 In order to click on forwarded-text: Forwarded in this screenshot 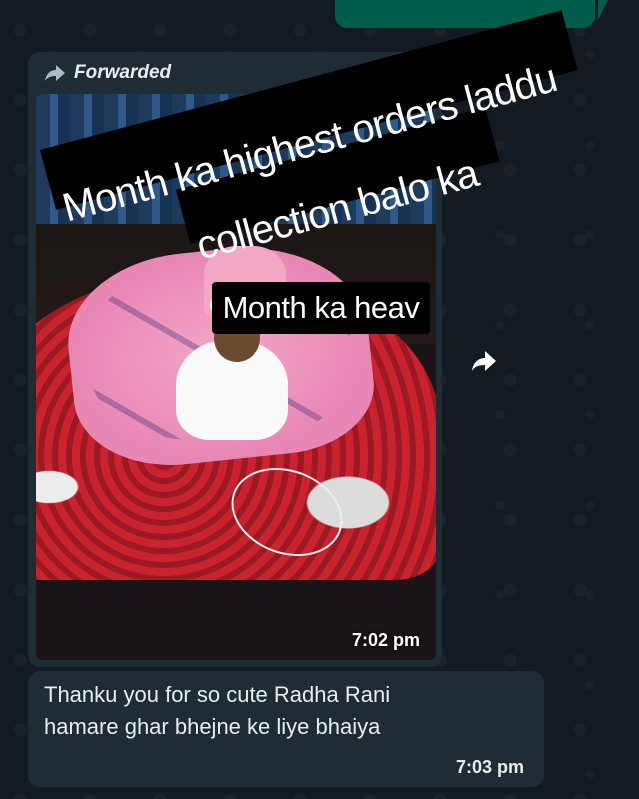, I will do `click(123, 72)`.